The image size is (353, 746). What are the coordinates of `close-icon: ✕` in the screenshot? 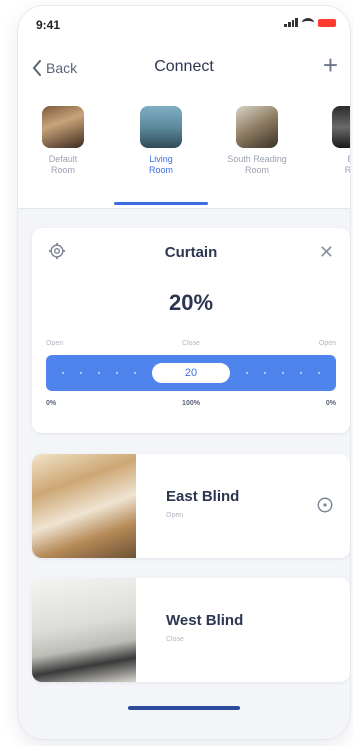 It's located at (326, 252).